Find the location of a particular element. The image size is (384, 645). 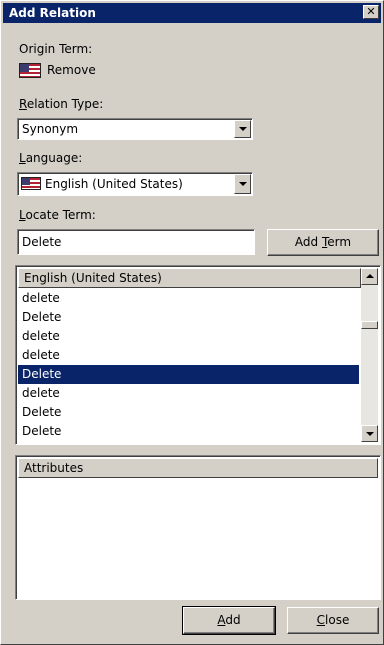

add-button: Add is located at coordinates (229, 620).